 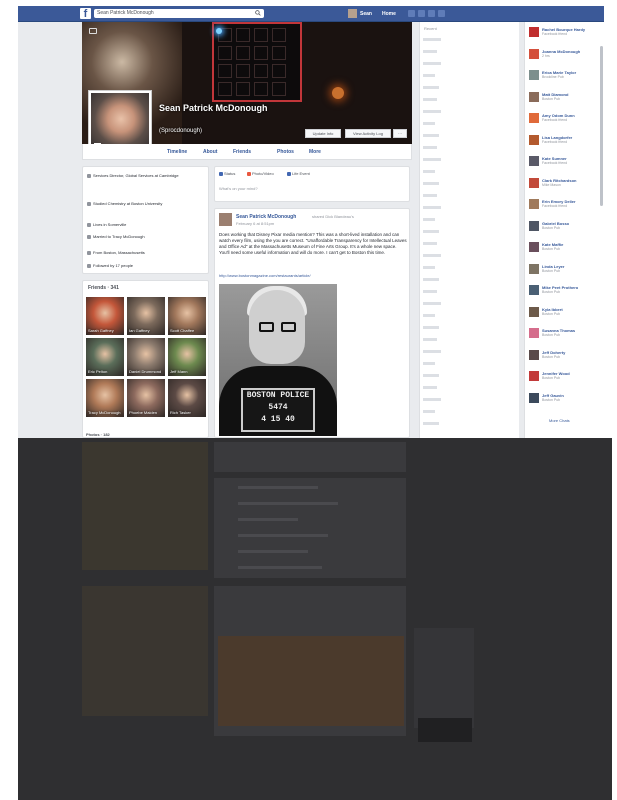 I want to click on chat-contact: Kate Sumner Facebook friend, so click(x=566, y=162).